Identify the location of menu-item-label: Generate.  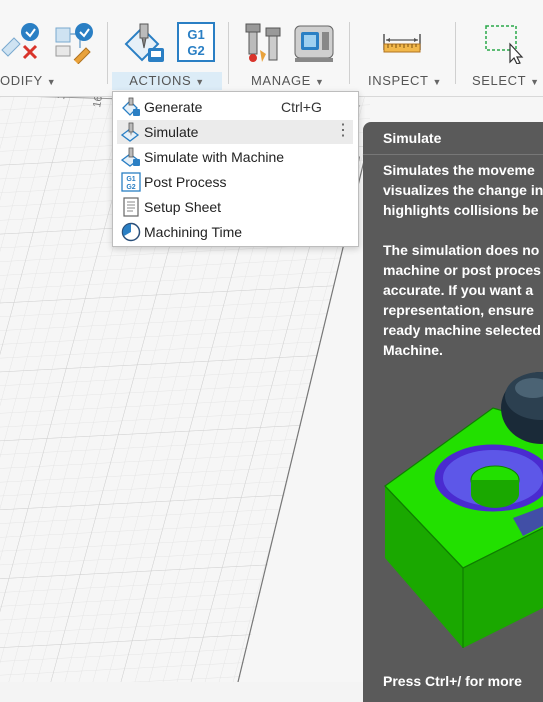
(173, 107).